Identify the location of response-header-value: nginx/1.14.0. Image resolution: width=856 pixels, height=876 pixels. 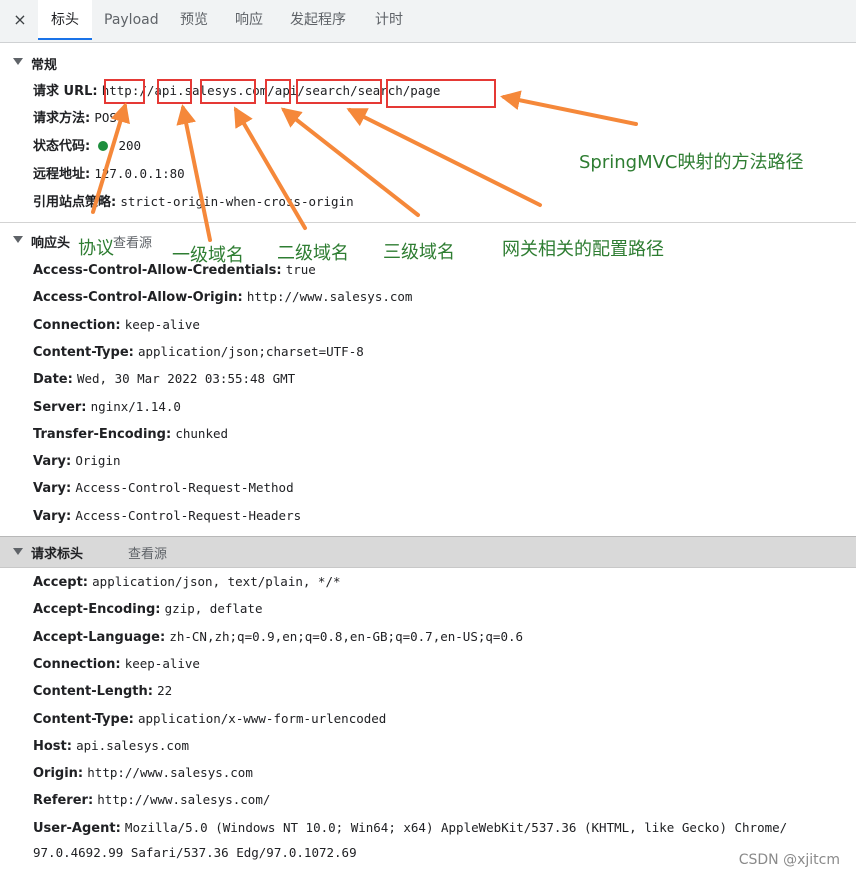
(135, 406).